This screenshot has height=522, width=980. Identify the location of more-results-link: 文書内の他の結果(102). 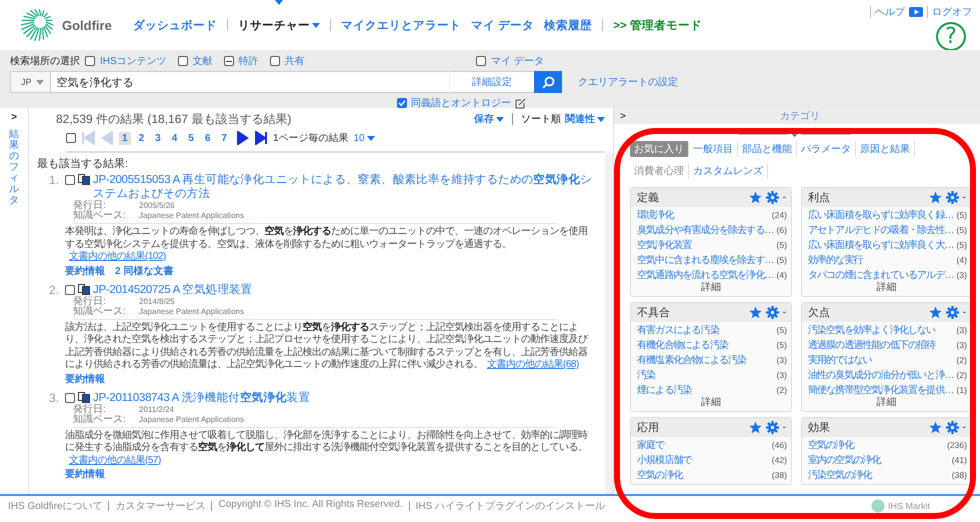
(117, 256).